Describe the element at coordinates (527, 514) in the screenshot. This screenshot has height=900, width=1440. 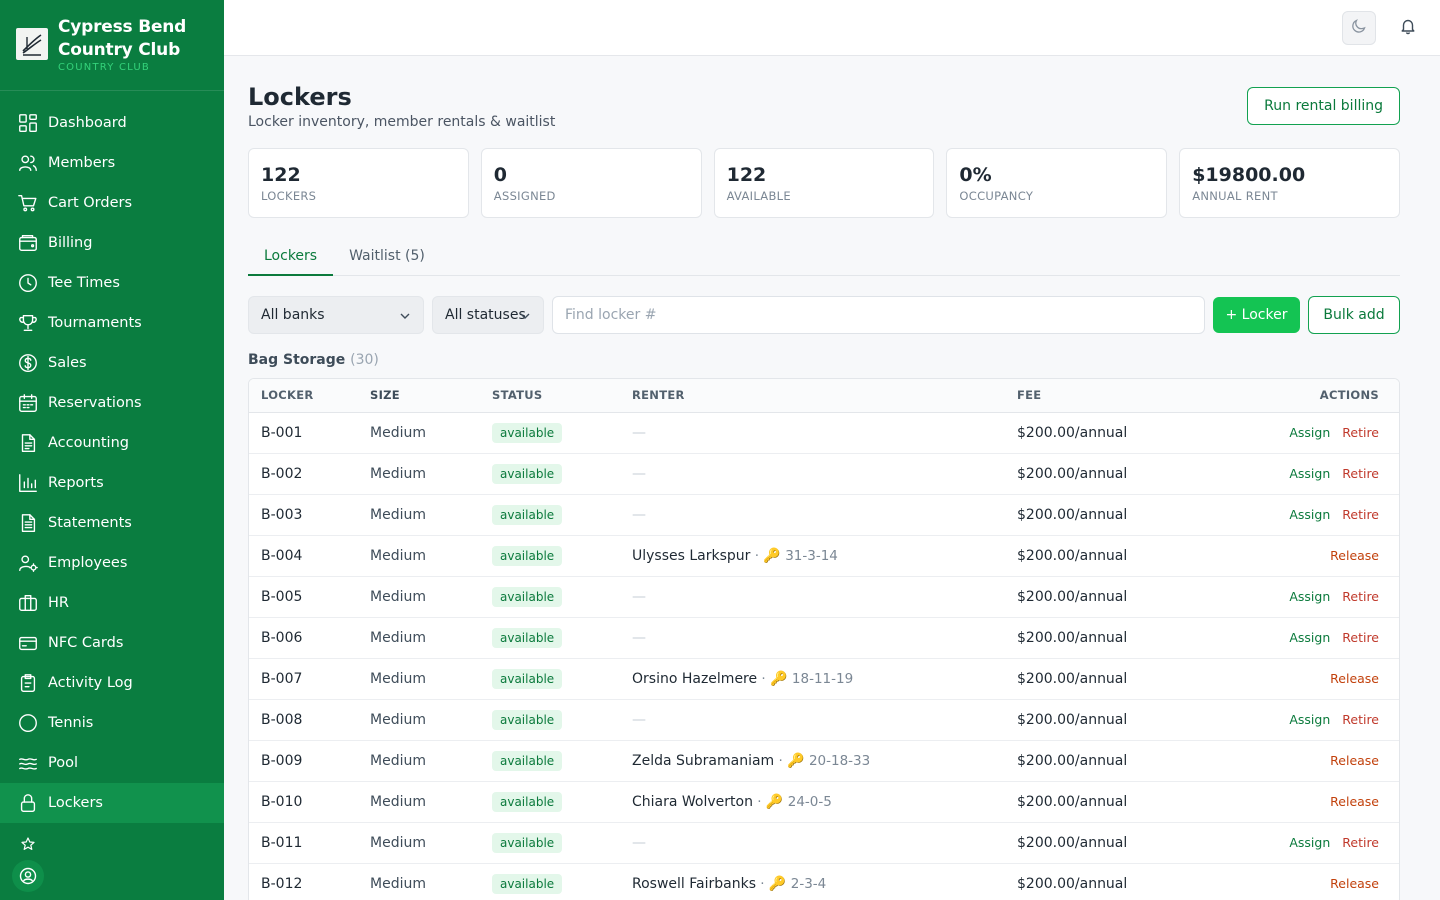
I see `status-badge: available` at that location.